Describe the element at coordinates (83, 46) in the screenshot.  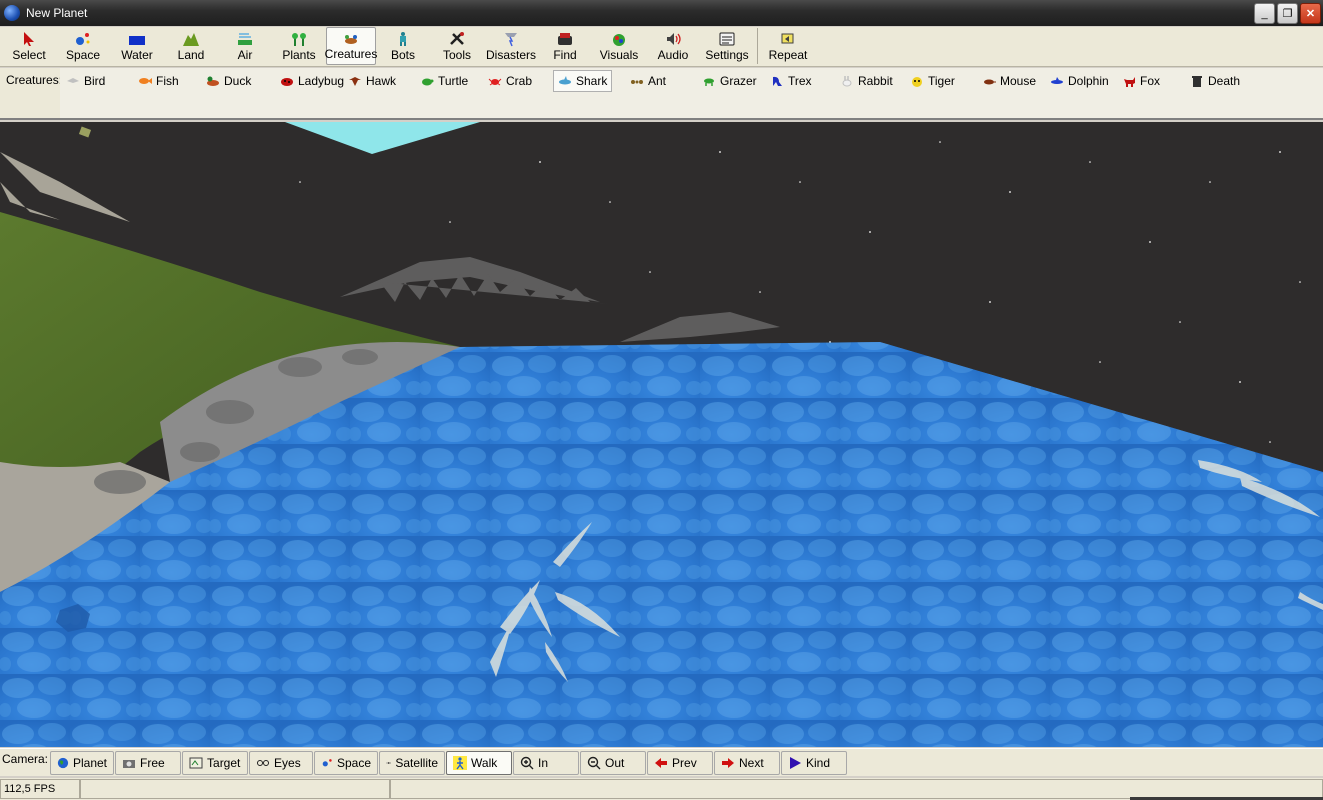
I see `tool-space: Space` at that location.